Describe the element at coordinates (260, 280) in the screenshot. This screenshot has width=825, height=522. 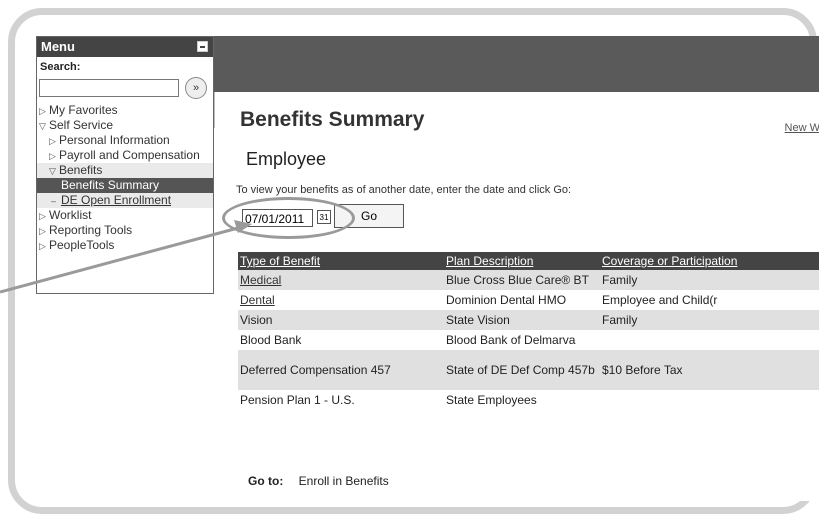
I see `benefit-link-medical: Medical` at that location.